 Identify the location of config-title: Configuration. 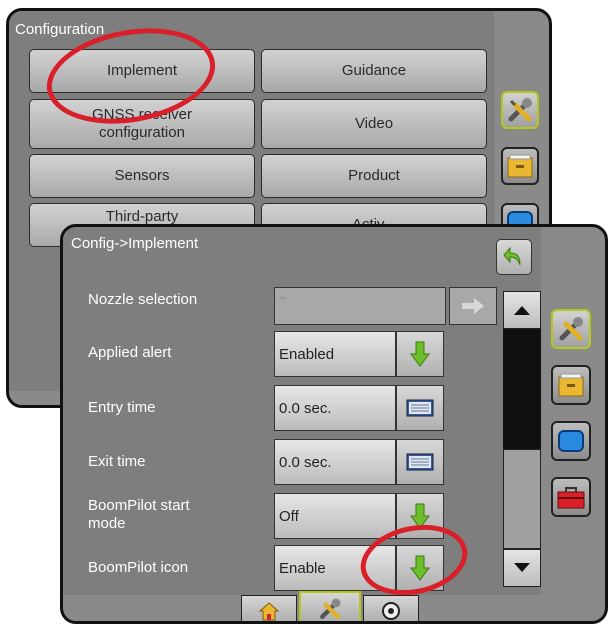
(60, 29).